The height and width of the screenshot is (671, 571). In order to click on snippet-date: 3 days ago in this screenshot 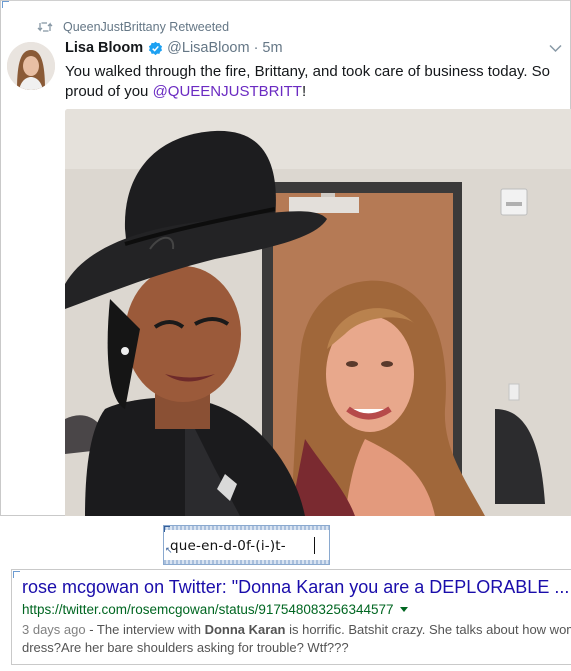, I will do `click(54, 629)`.